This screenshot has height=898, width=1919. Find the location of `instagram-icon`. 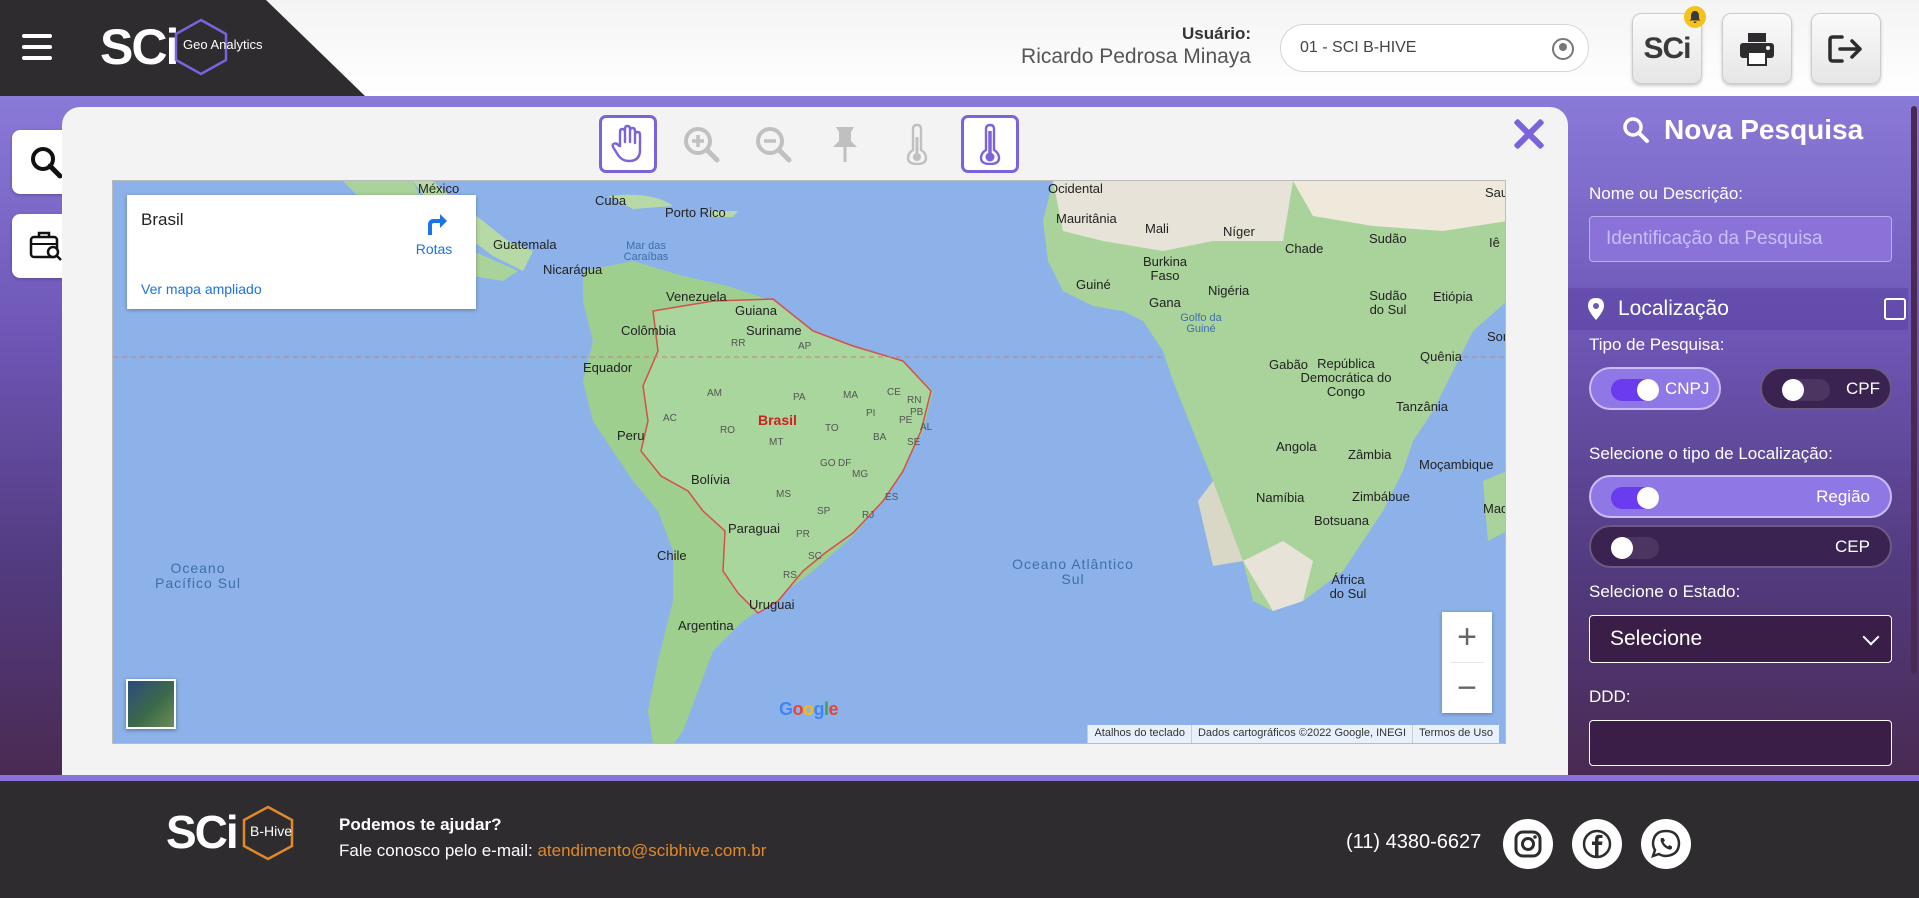

instagram-icon is located at coordinates (1528, 844).